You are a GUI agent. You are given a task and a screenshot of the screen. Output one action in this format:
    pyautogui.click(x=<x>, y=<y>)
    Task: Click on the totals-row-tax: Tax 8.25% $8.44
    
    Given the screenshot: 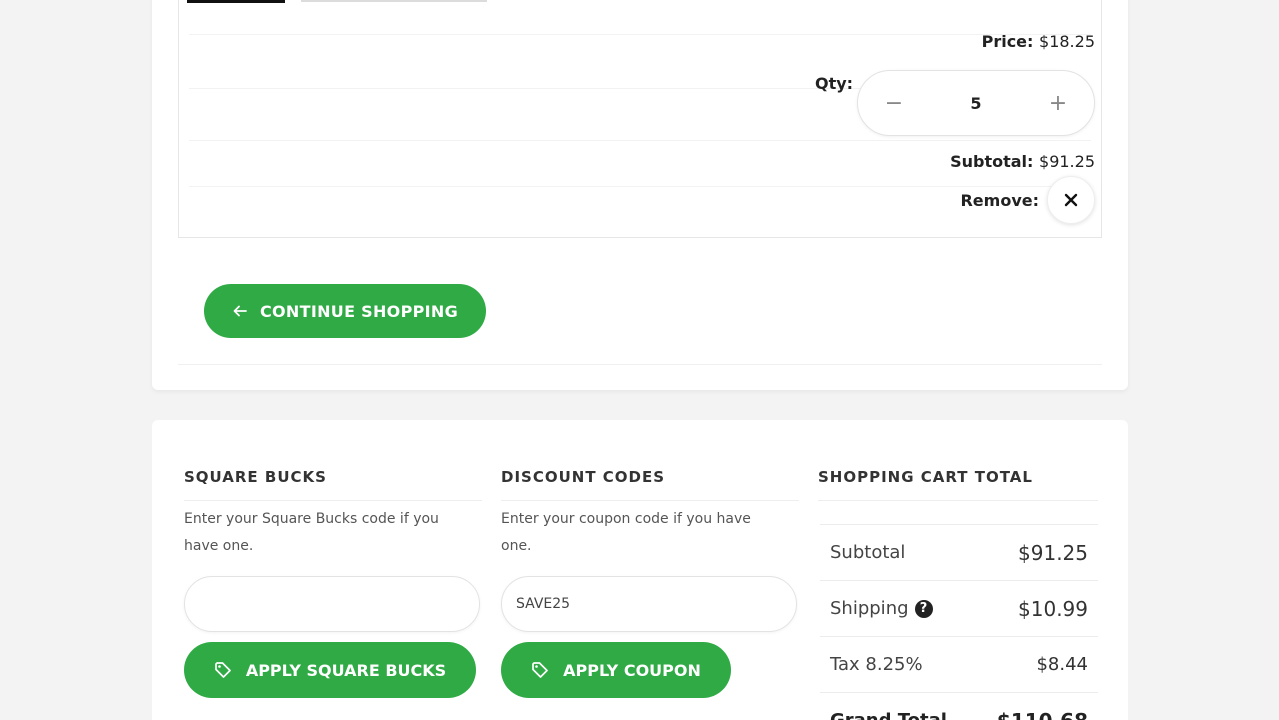 What is the action you would take?
    pyautogui.click(x=959, y=664)
    